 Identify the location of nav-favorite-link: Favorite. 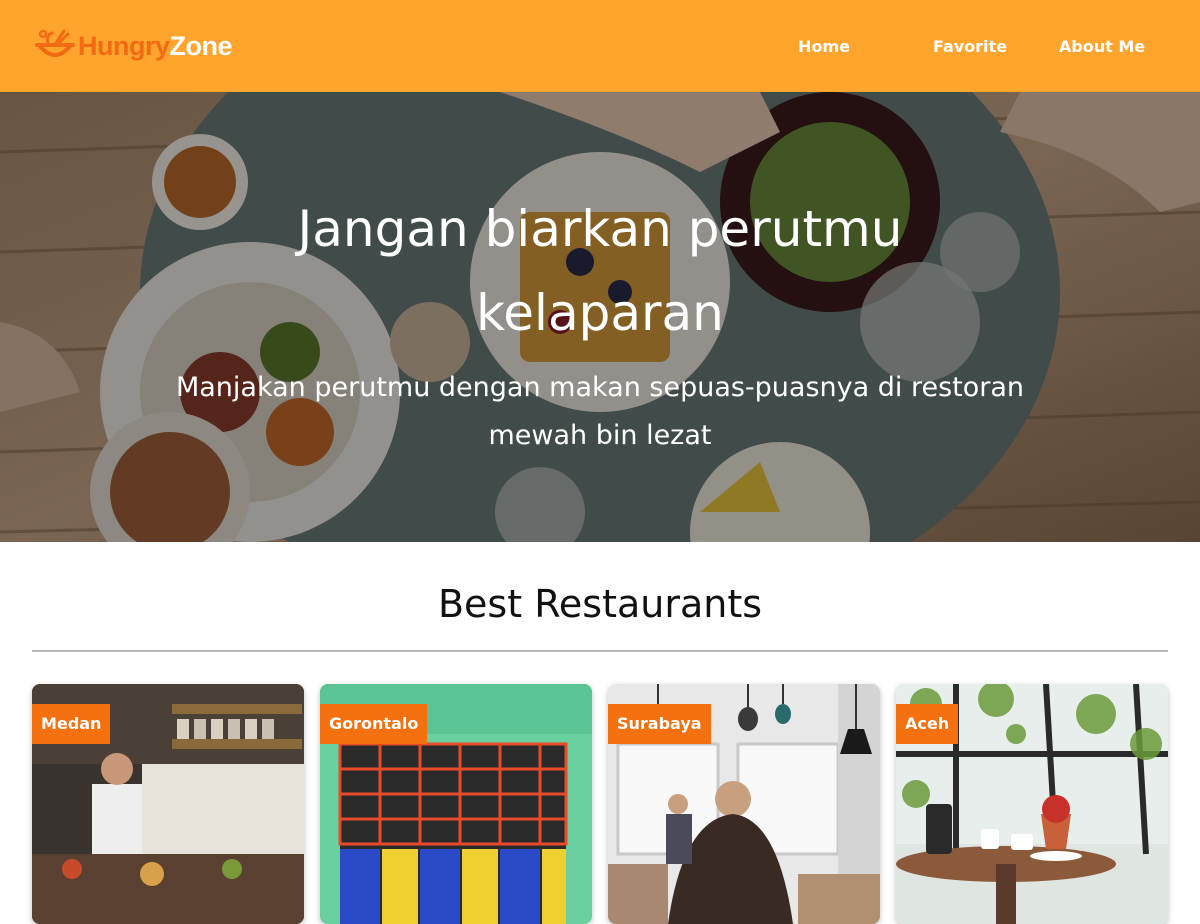
(970, 46).